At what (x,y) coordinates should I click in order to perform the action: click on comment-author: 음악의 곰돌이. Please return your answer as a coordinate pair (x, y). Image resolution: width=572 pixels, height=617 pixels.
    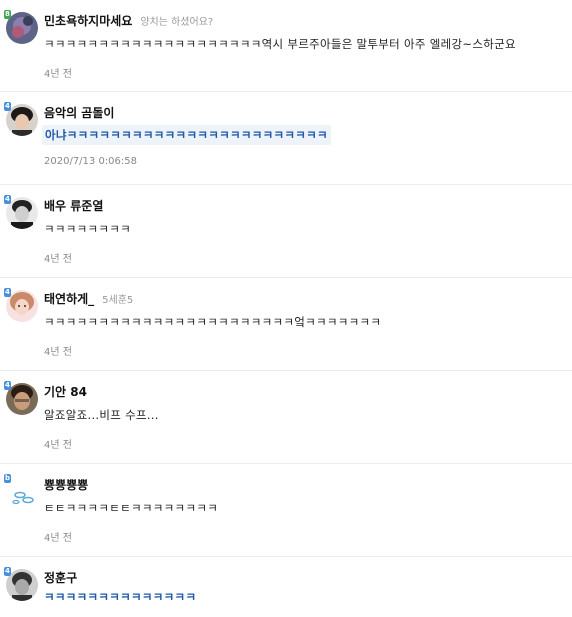
    Looking at the image, I should click on (79, 112).